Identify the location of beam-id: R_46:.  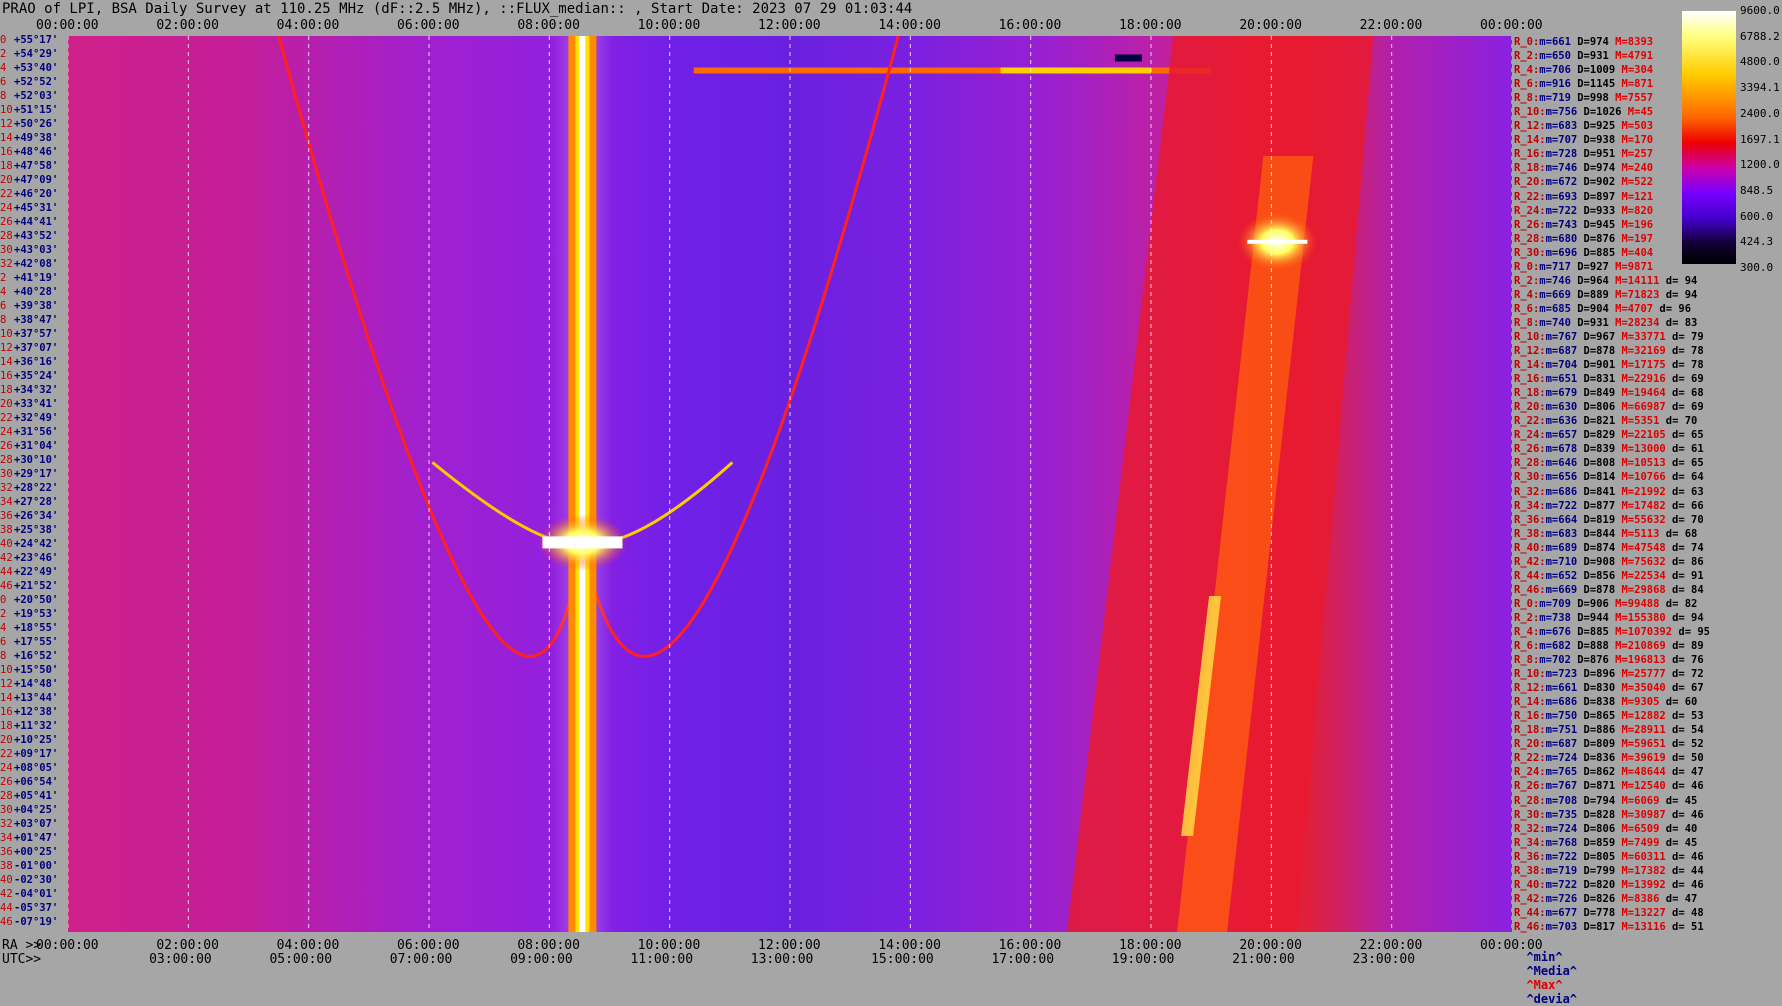
(1530, 589).